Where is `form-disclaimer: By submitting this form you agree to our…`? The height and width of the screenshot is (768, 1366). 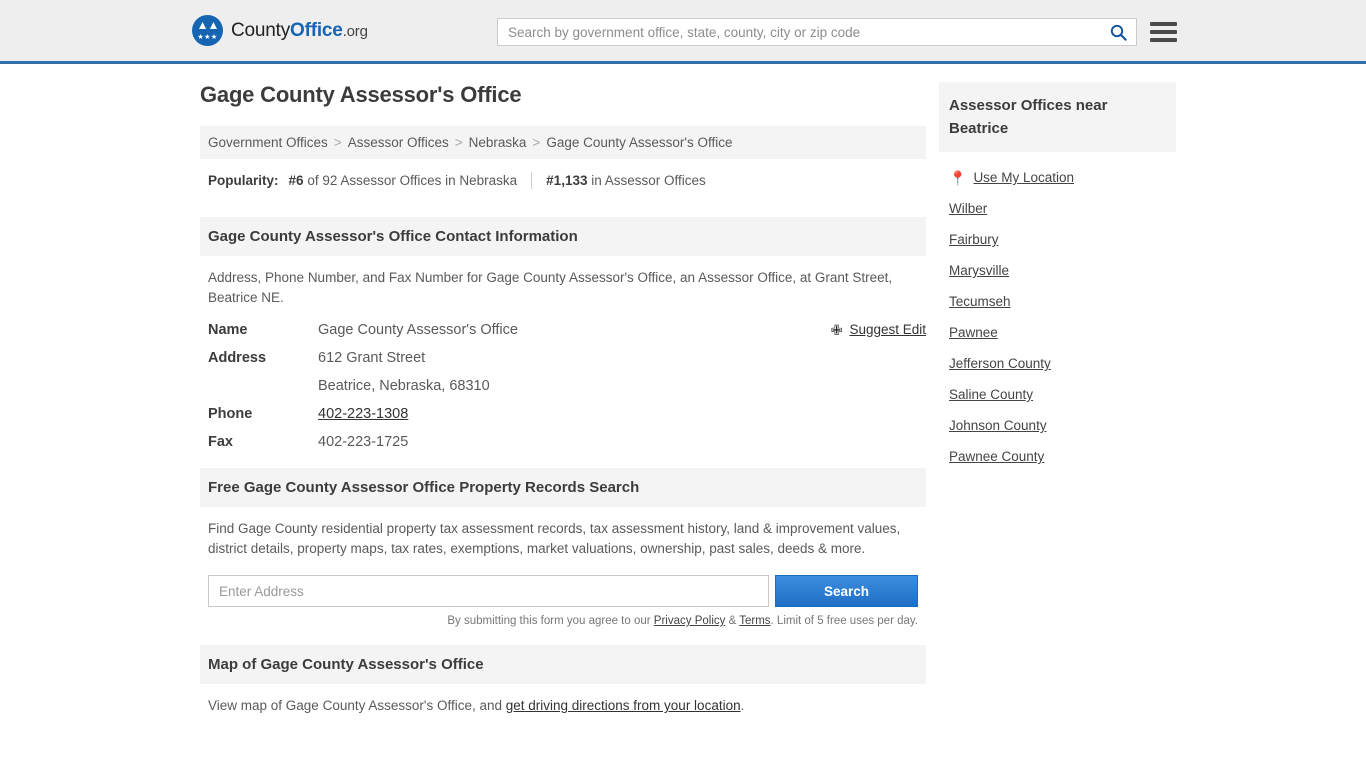
form-disclaimer: By submitting this form you agree to our… is located at coordinates (563, 617).